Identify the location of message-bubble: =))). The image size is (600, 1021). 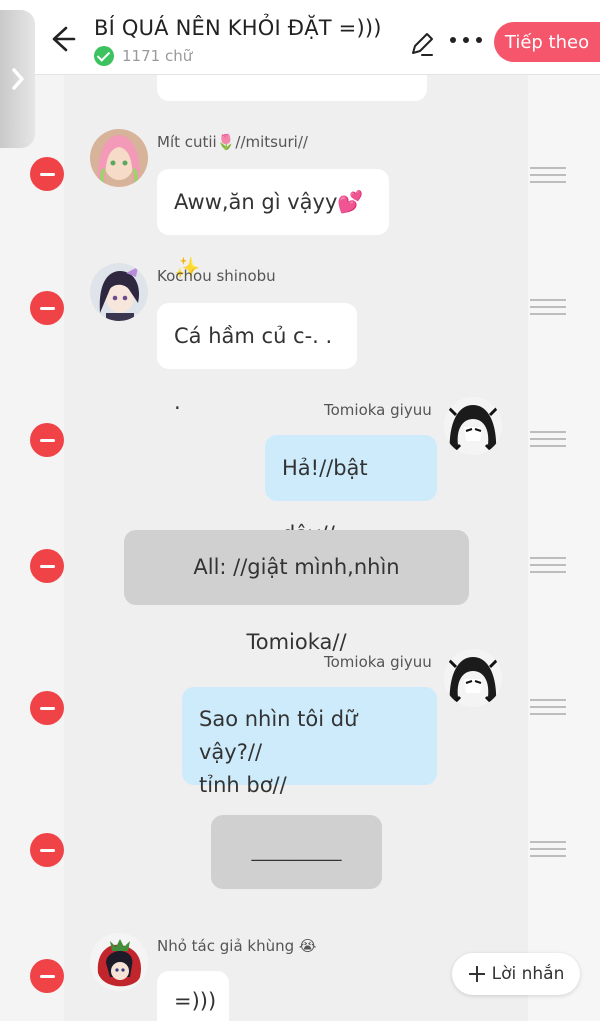
(193, 996).